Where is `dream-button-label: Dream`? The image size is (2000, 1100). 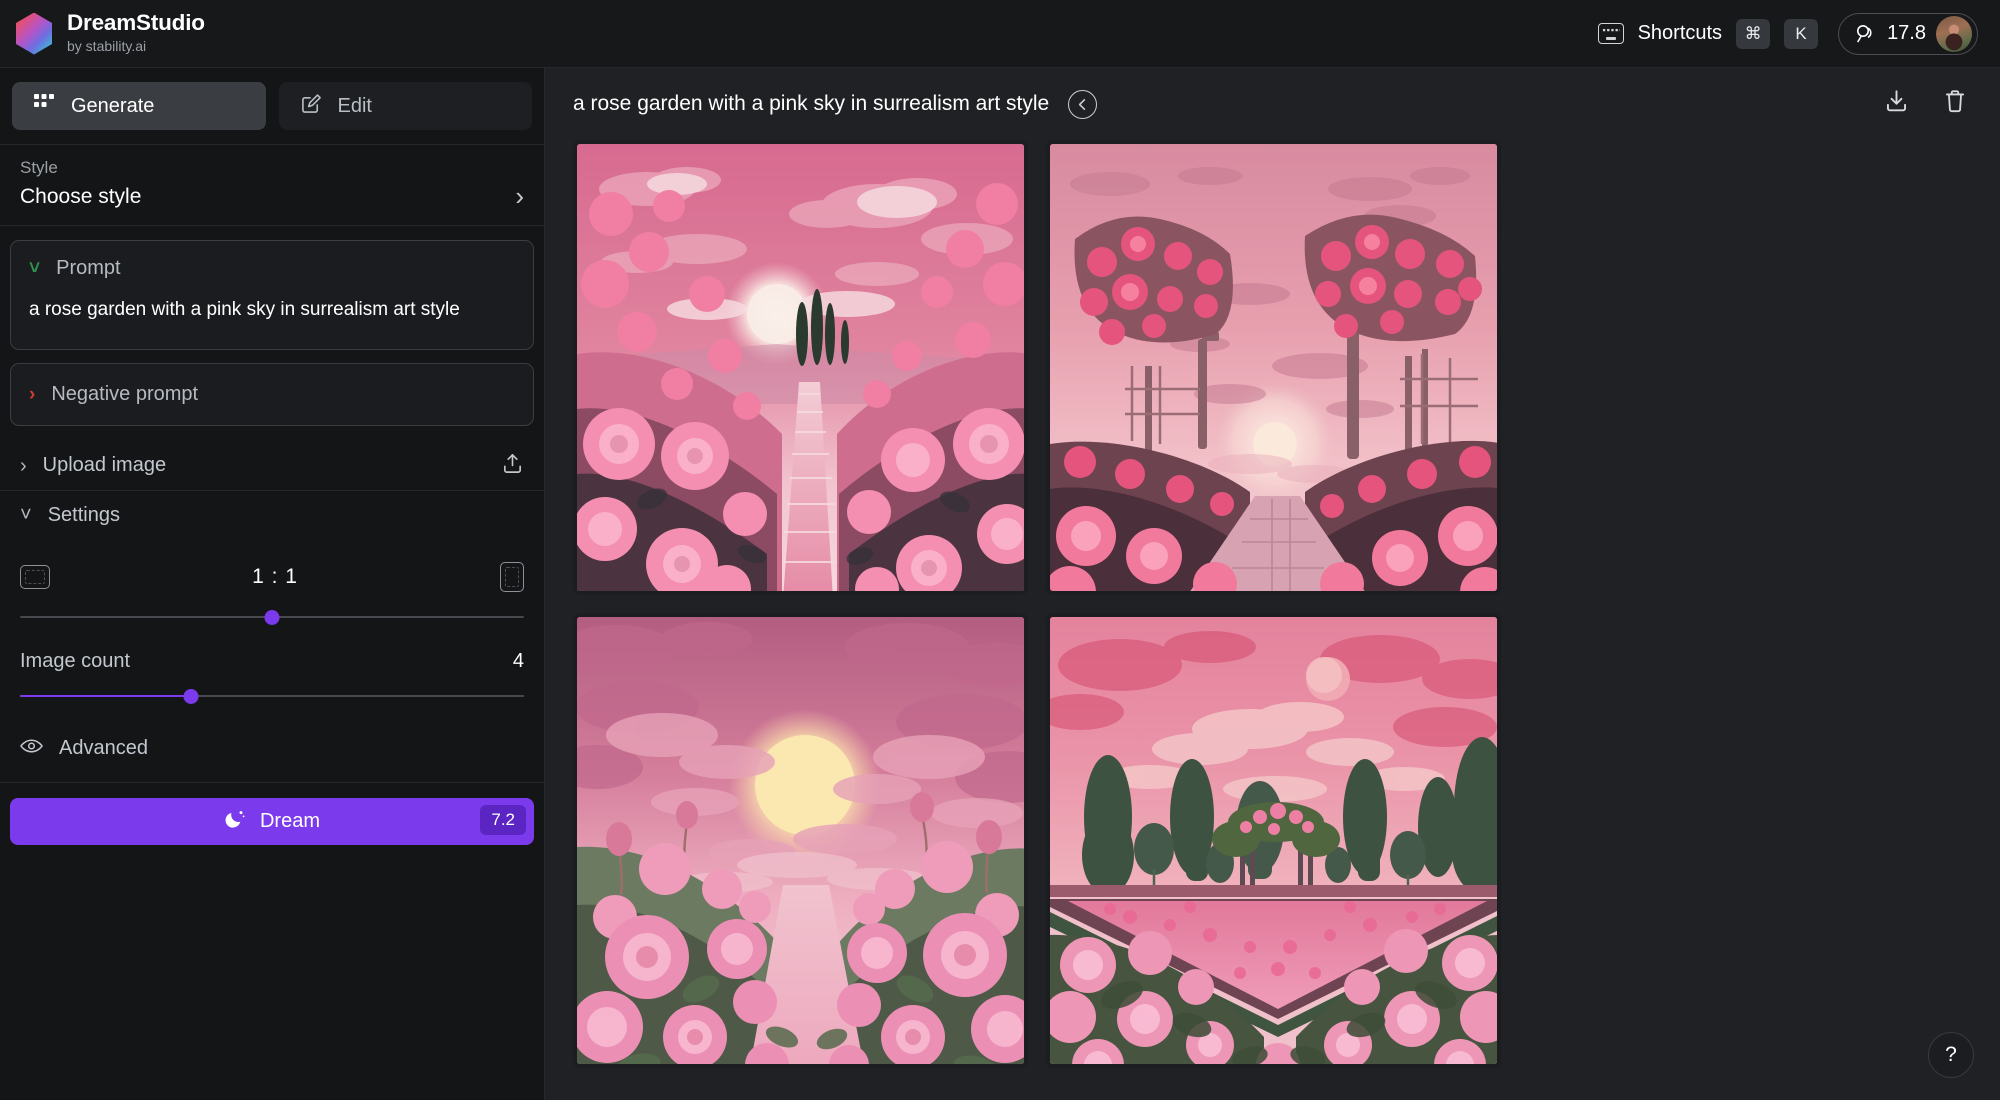 dream-button-label: Dream is located at coordinates (289, 820).